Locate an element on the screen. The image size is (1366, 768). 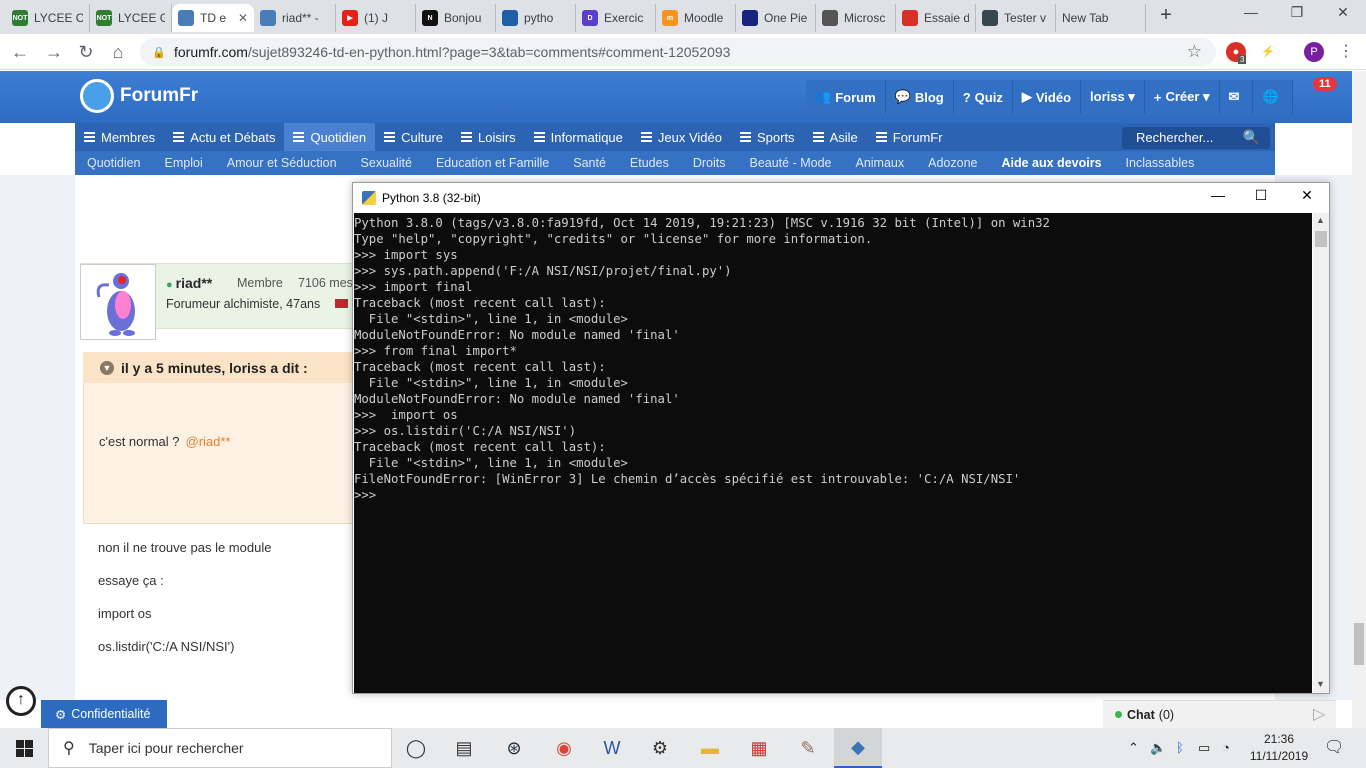
back-button: ← is located at coordinates (20, 52).